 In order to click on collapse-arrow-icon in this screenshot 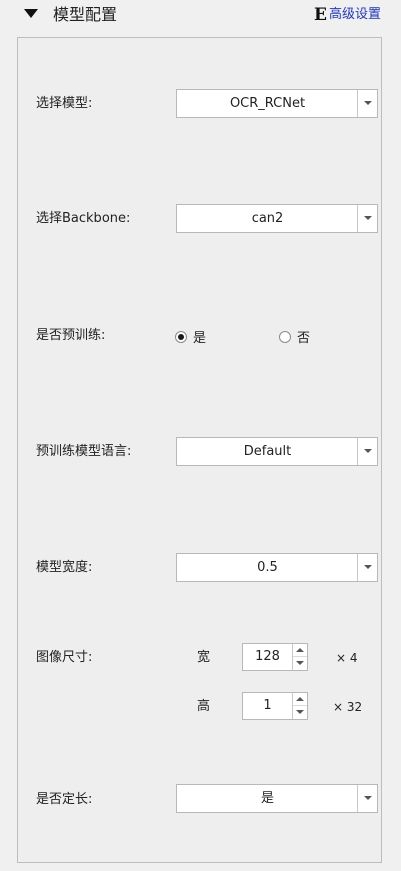, I will do `click(31, 13)`.